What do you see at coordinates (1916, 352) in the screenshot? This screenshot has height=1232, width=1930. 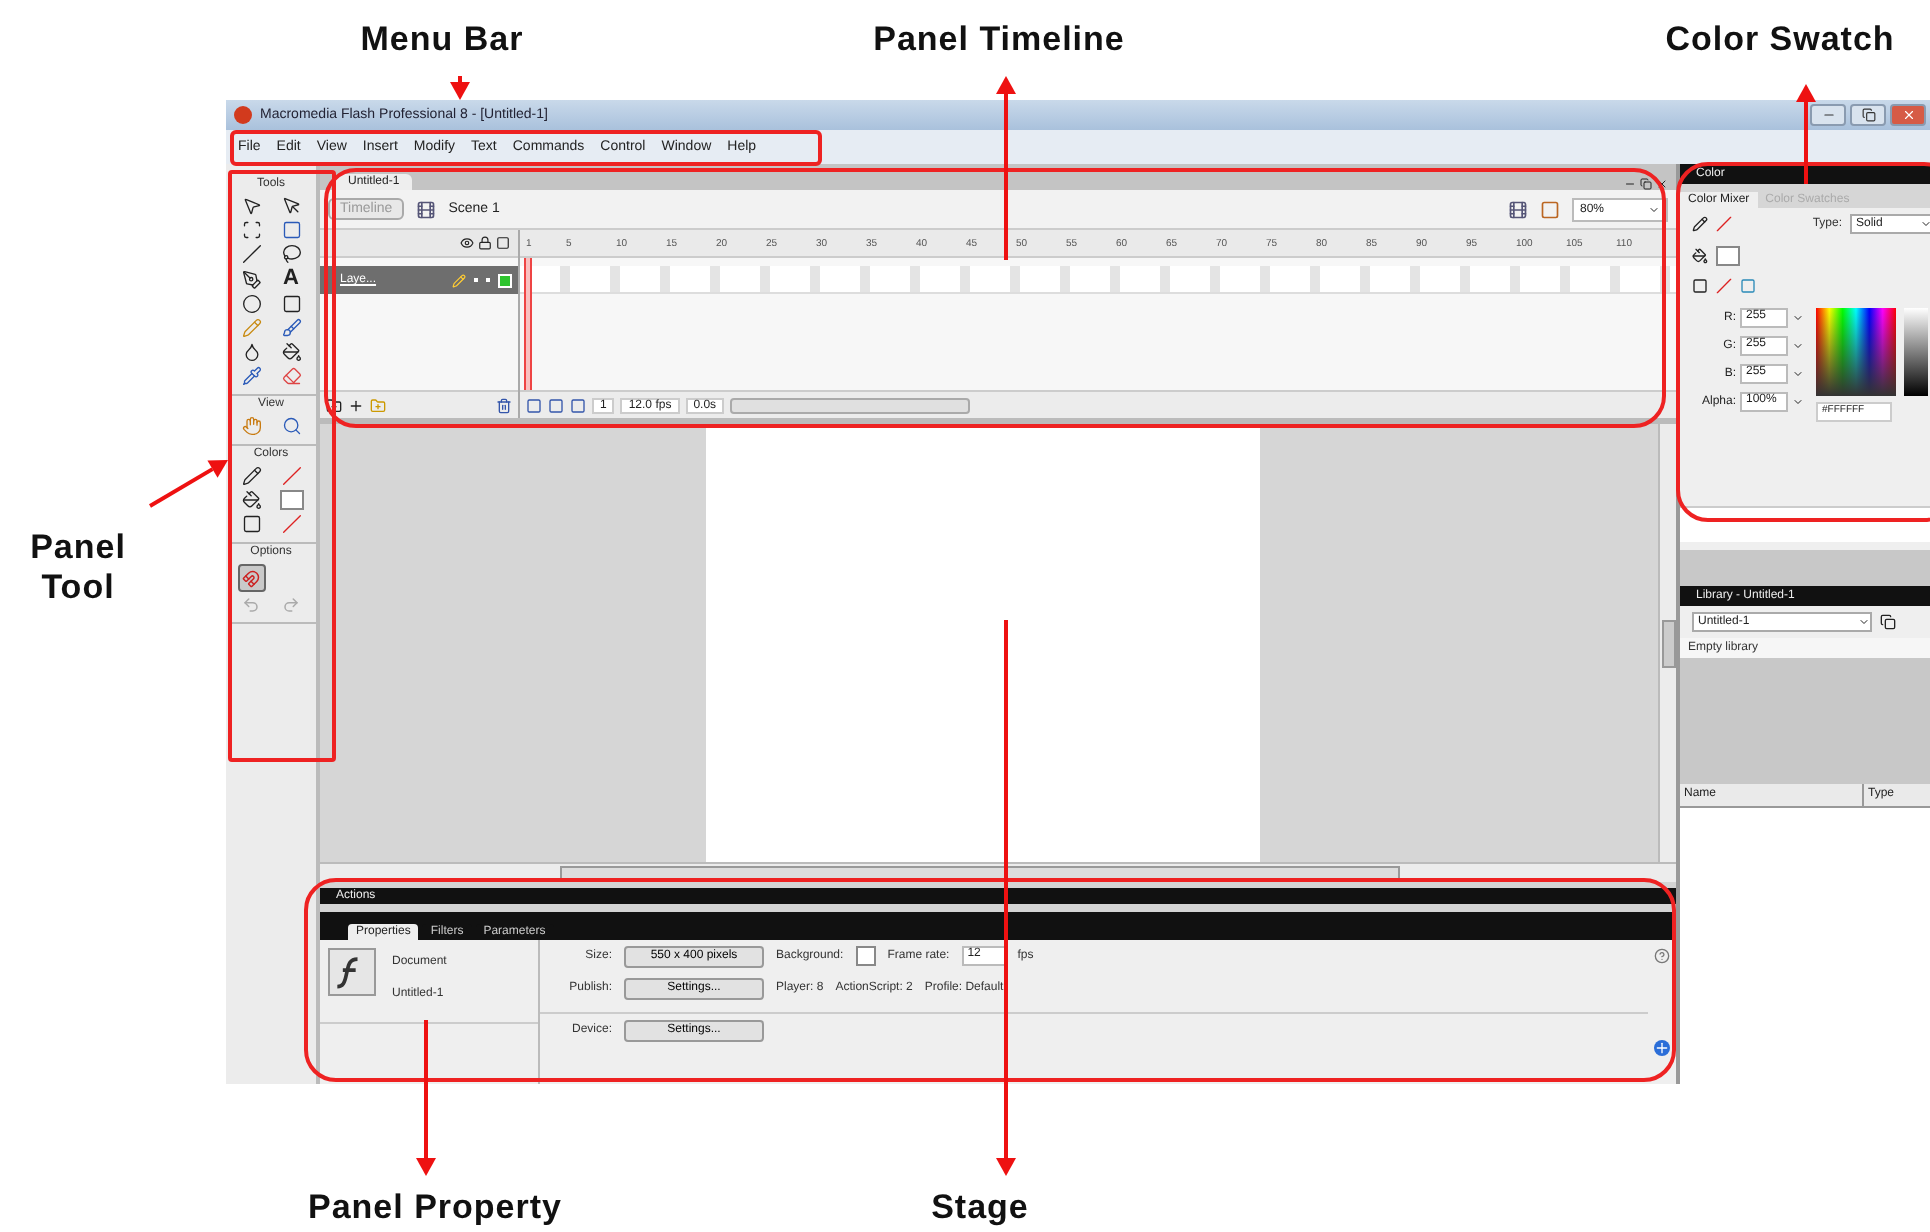 I see `brightness-bar` at bounding box center [1916, 352].